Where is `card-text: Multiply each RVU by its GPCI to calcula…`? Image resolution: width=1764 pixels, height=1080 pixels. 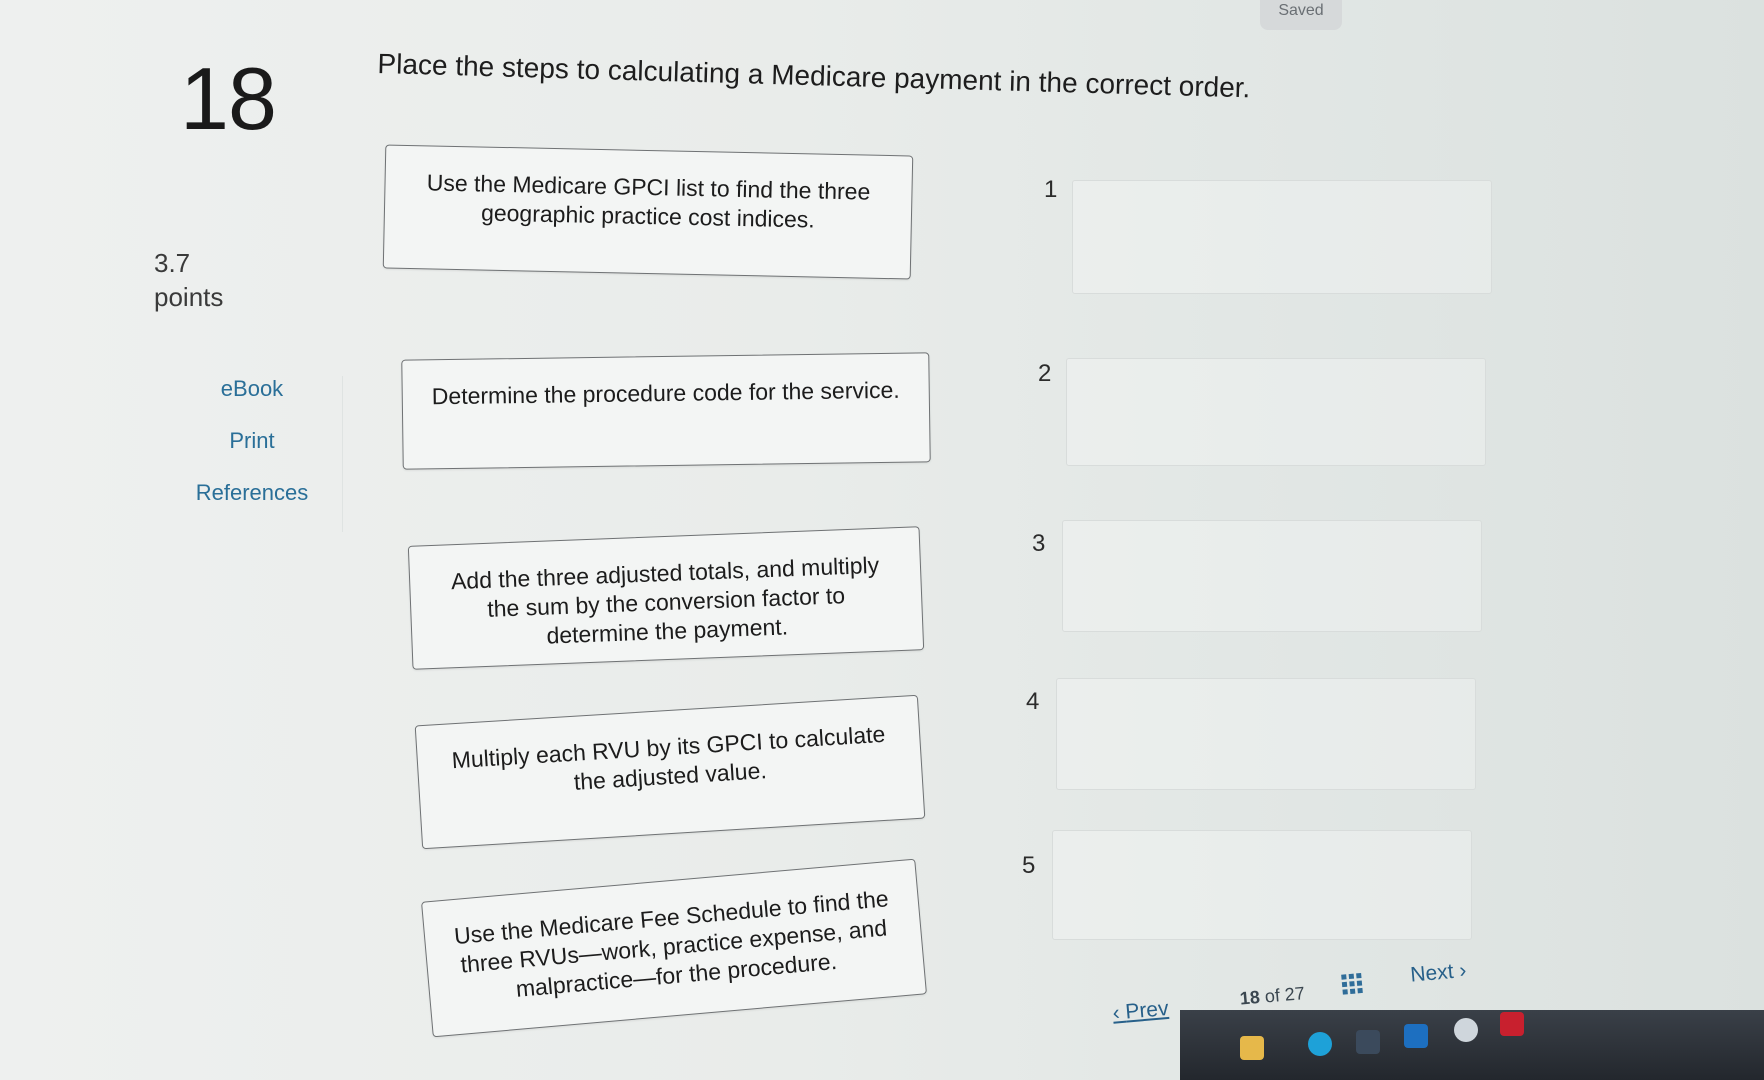 card-text: Multiply each RVU by its GPCI to calcula… is located at coordinates (668, 757).